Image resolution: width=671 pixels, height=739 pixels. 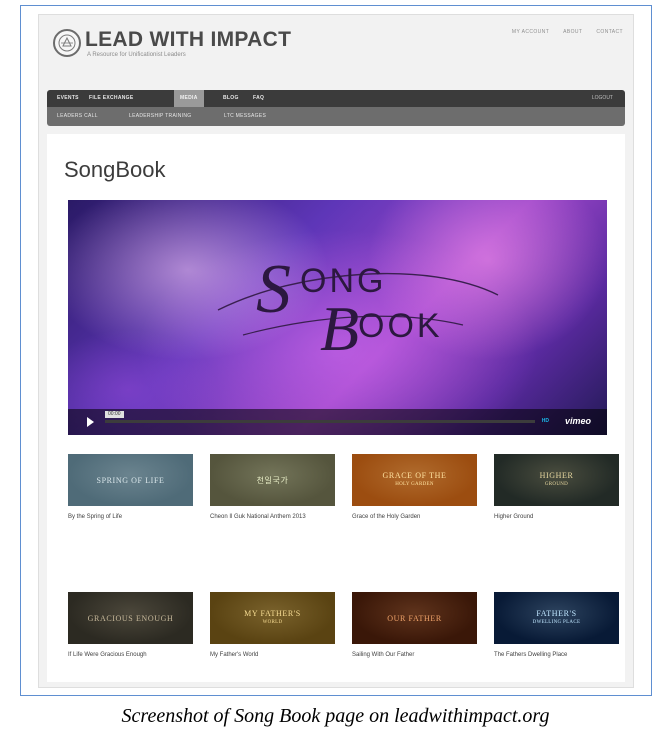 I want to click on song-title: My Father's World, so click(x=272, y=655).